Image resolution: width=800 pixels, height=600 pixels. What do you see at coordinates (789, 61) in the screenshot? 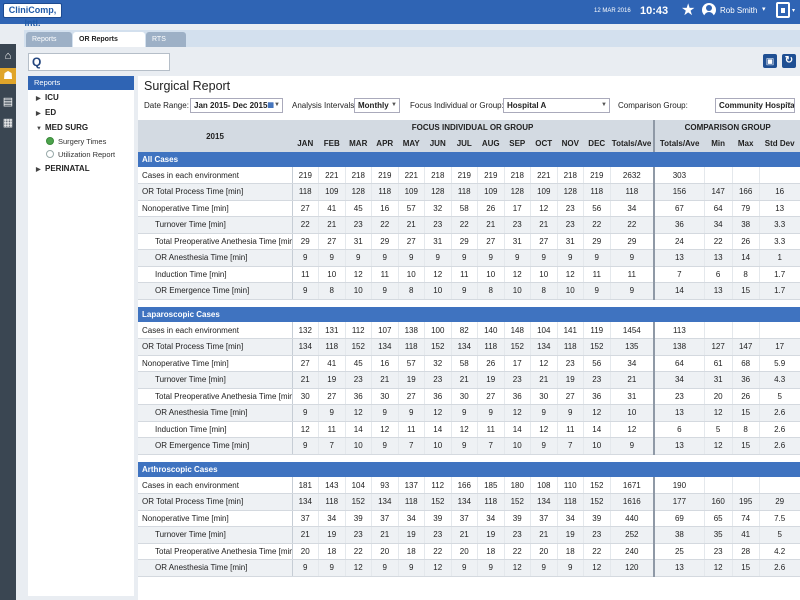
I see `refresh-icon: ↻` at bounding box center [789, 61].